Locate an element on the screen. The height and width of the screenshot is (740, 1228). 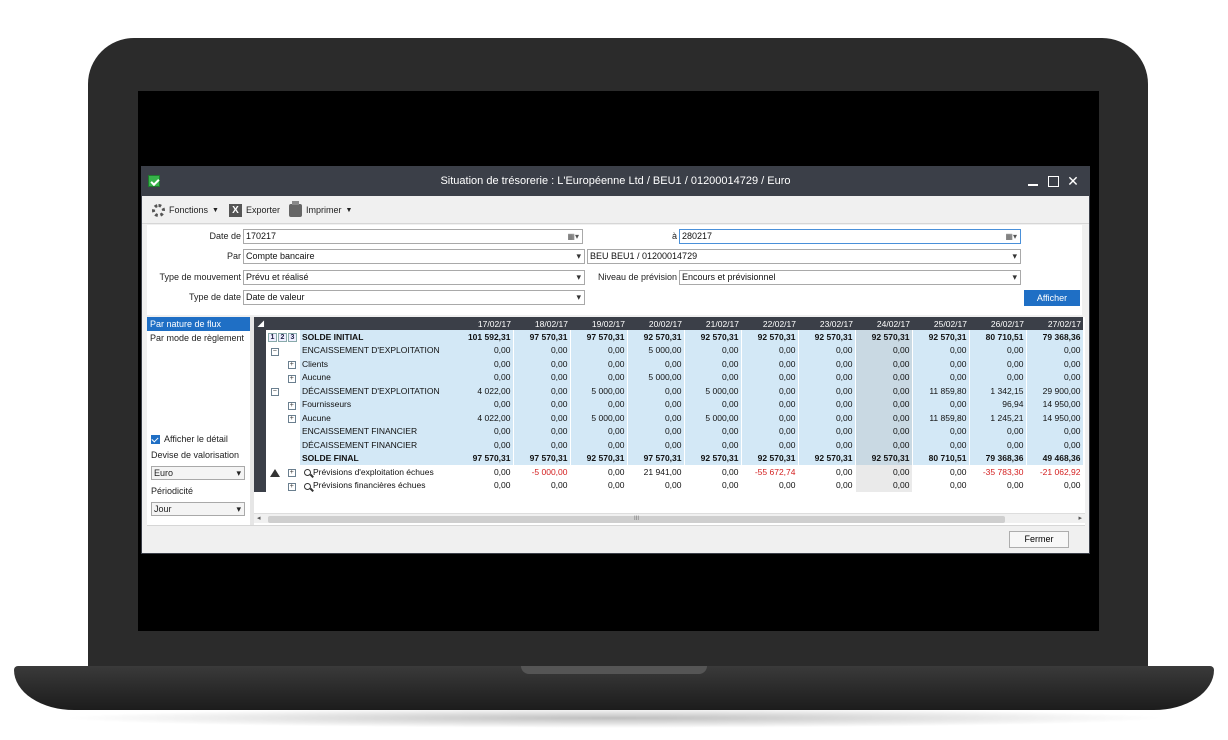
close-icon: ✕ is located at coordinates (1073, 181).